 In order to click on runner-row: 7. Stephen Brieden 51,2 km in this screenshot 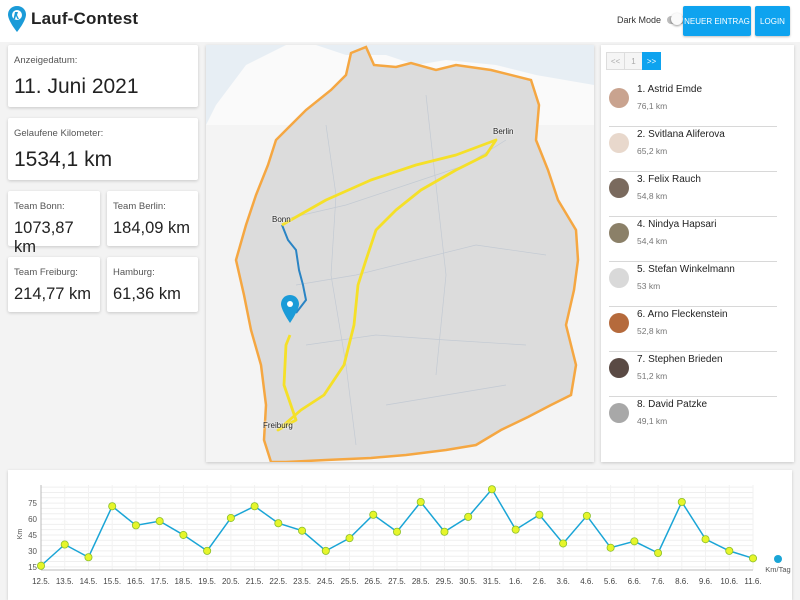, I will do `click(693, 374)`.